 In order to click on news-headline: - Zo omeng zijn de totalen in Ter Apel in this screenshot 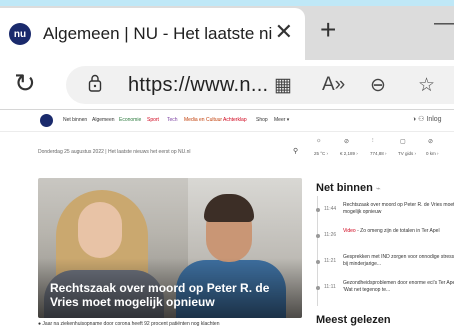, I will do `click(397, 231)`.